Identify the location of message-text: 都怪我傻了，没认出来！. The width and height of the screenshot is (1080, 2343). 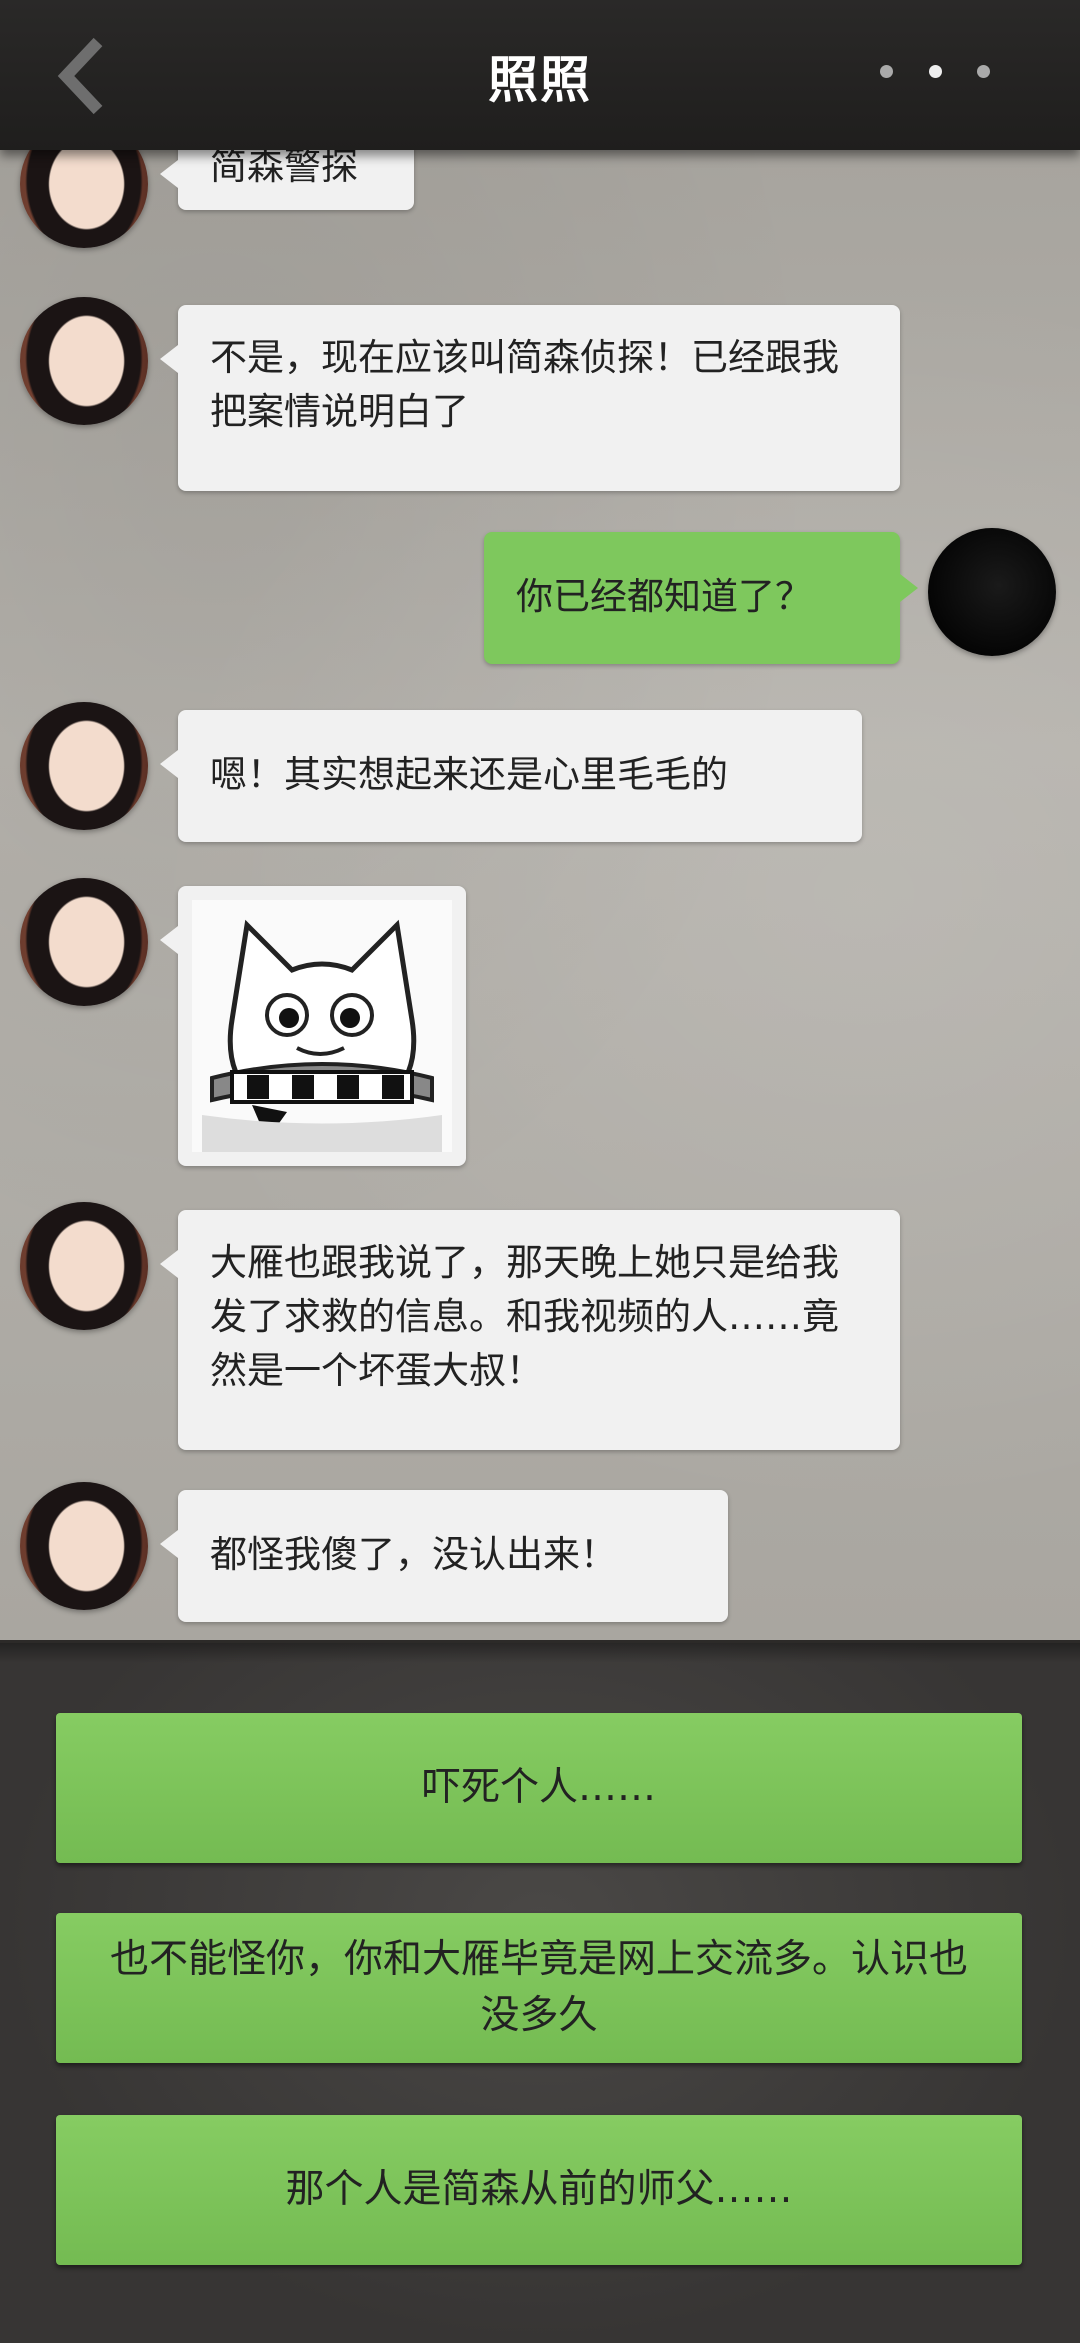
(413, 1554).